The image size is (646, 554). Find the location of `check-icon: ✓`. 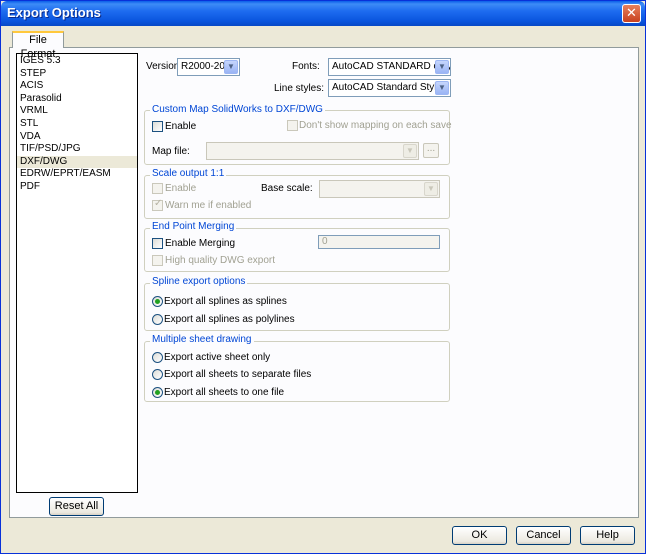

check-icon: ✓ is located at coordinates (158, 203).